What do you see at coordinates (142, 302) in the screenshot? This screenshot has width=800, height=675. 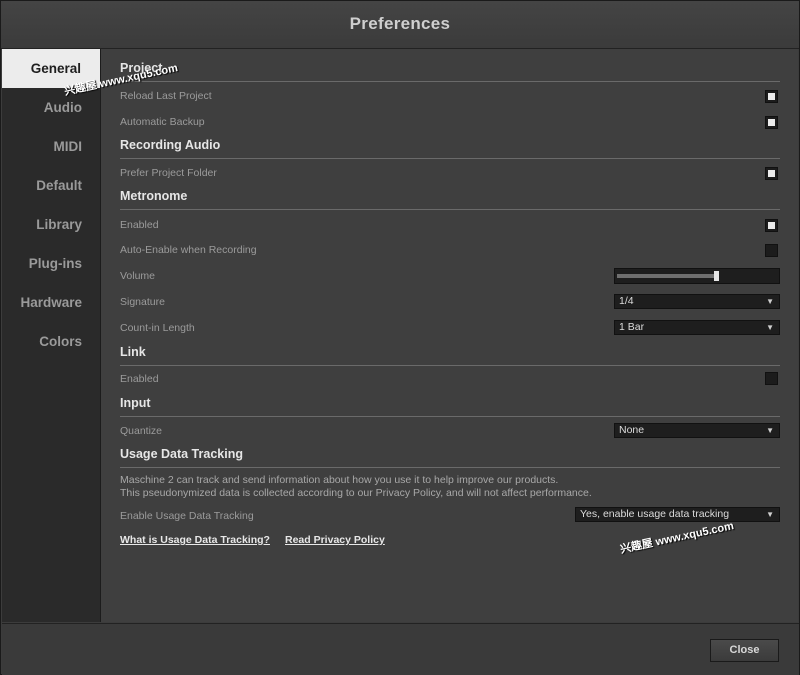 I see `signature-label: Signature` at bounding box center [142, 302].